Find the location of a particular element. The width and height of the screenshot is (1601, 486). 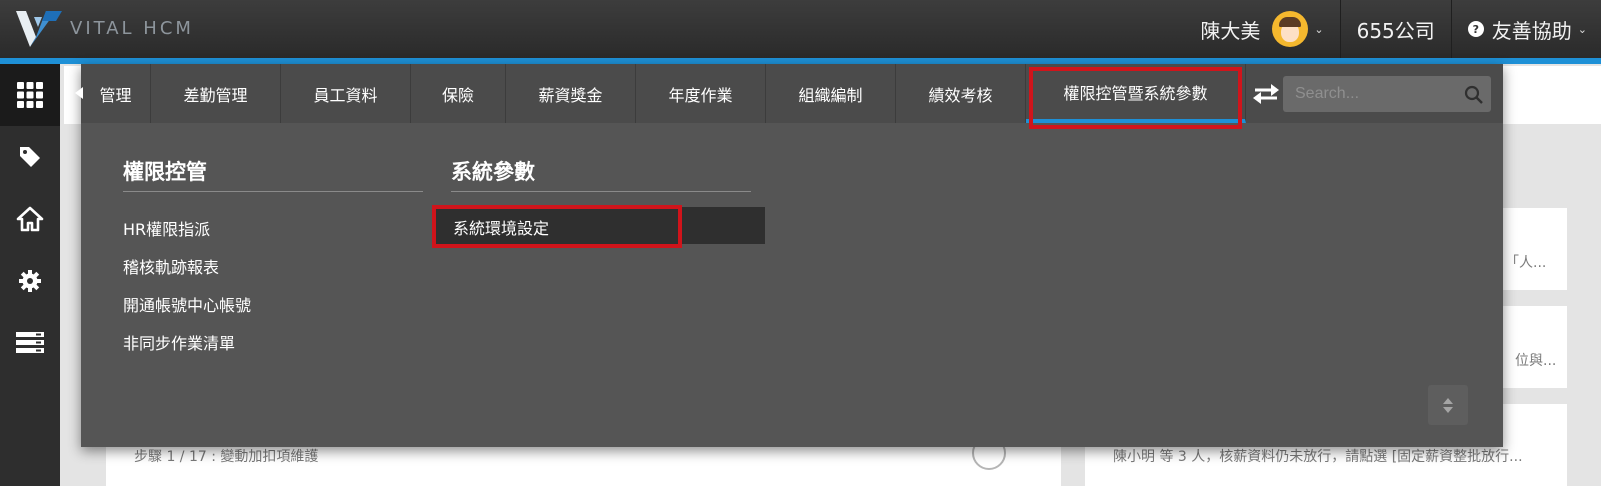

column-title-permissions: 權限控管 is located at coordinates (165, 172).